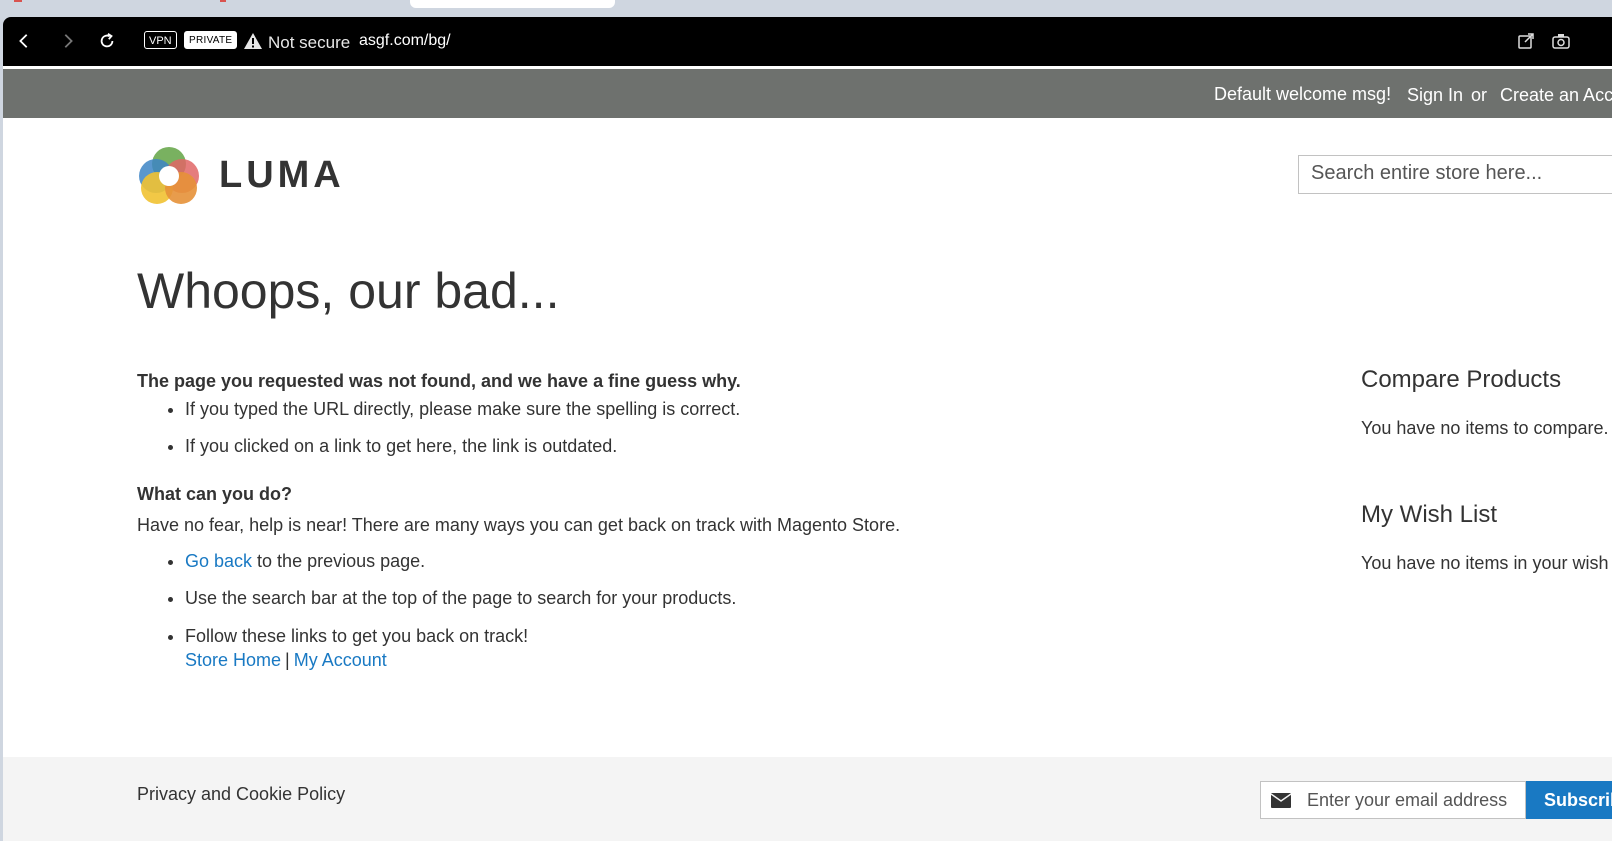  What do you see at coordinates (1461, 173) in the screenshot?
I see `search-input` at bounding box center [1461, 173].